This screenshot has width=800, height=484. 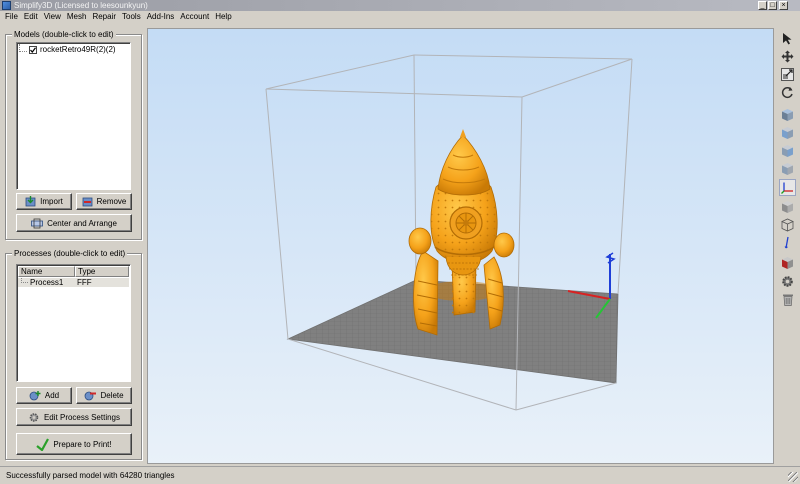 I want to click on select-tool, so click(x=787, y=38).